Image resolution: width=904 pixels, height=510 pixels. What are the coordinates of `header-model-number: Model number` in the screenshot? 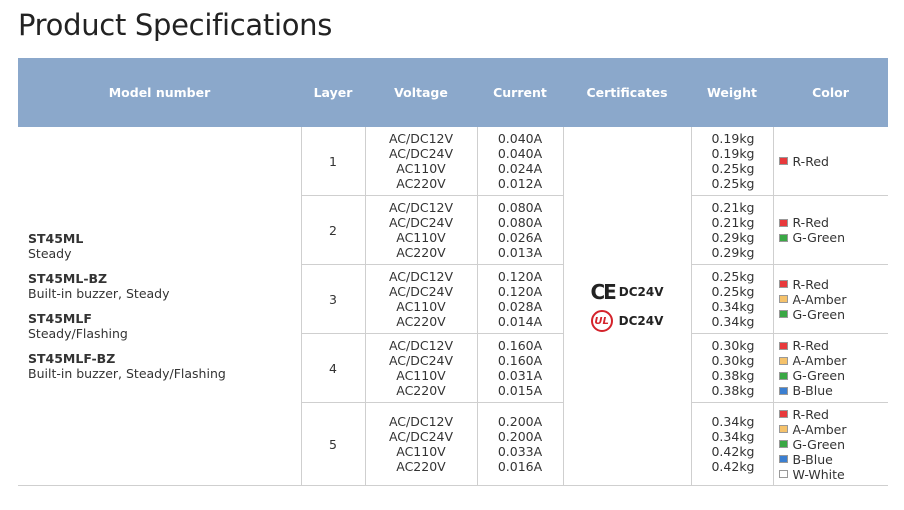 It's located at (159, 92).